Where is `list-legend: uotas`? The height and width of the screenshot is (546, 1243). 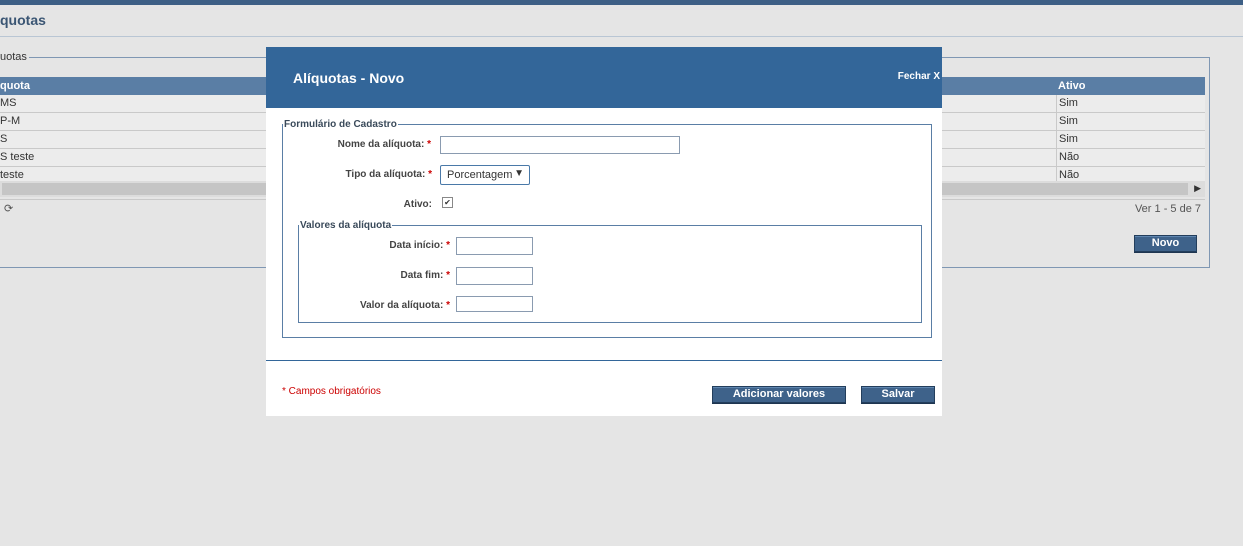 list-legend: uotas is located at coordinates (14, 57).